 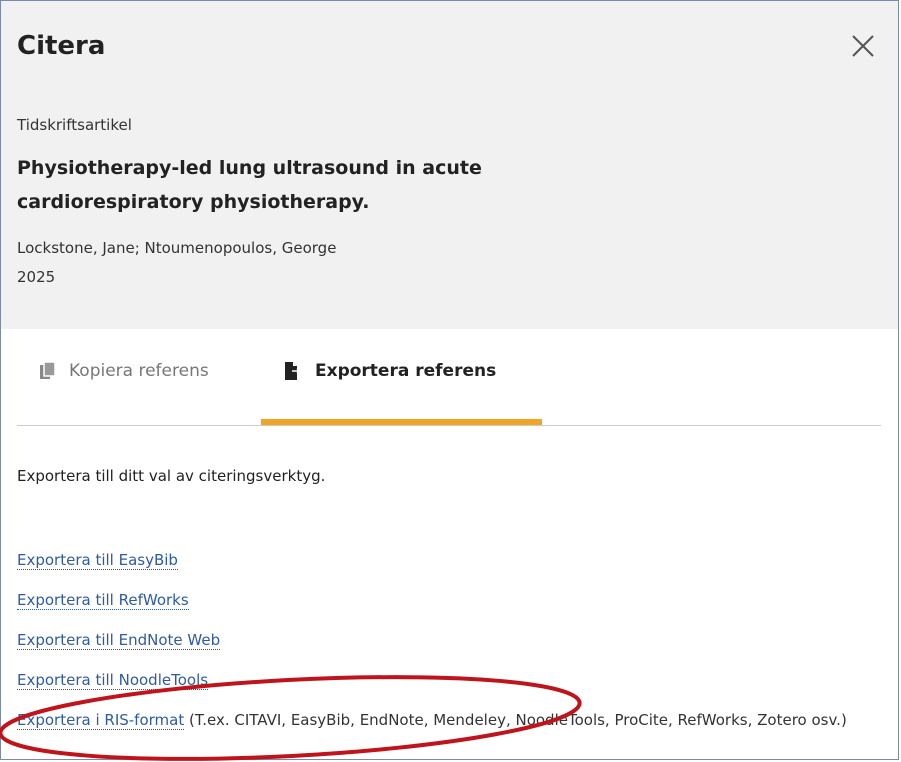 What do you see at coordinates (124, 390) in the screenshot?
I see `tab-copy-reference: Kopiera referens` at bounding box center [124, 390].